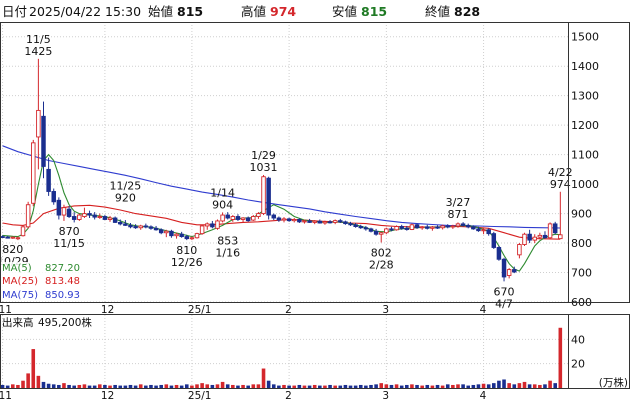 This screenshot has width=631, height=400. I want to click on annotation-price: 974, so click(560, 184).